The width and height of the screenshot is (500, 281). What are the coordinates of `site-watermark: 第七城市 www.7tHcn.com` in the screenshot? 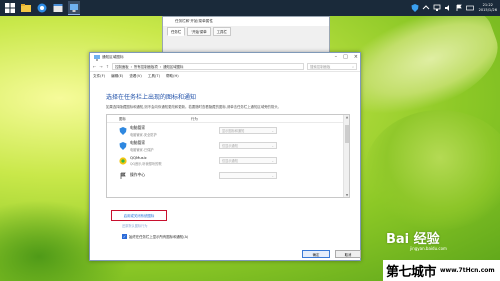 It's located at (441, 270).